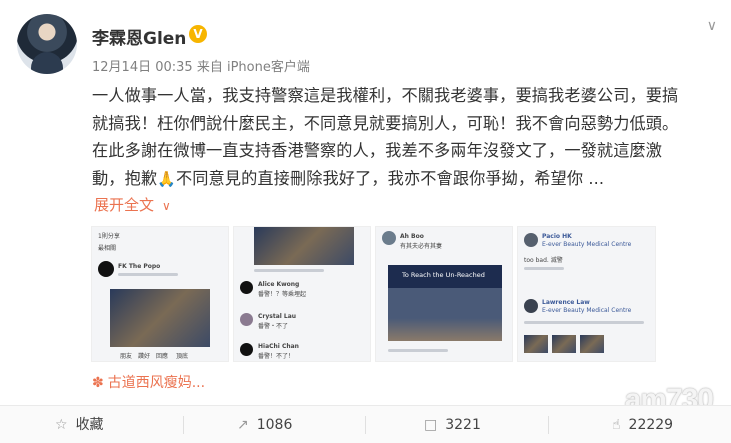  I want to click on repost-count: 1086, so click(274, 425).